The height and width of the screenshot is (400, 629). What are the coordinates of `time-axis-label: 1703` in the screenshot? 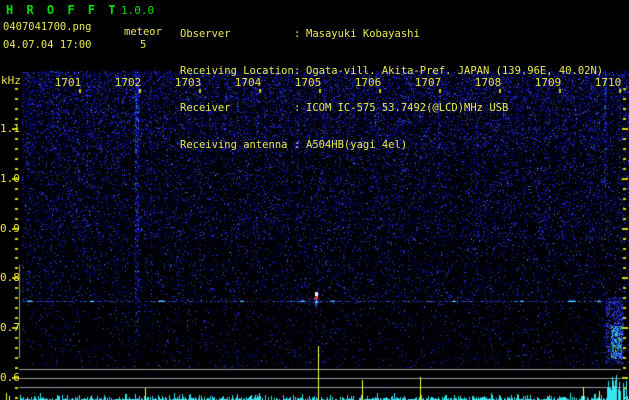 It's located at (188, 82).